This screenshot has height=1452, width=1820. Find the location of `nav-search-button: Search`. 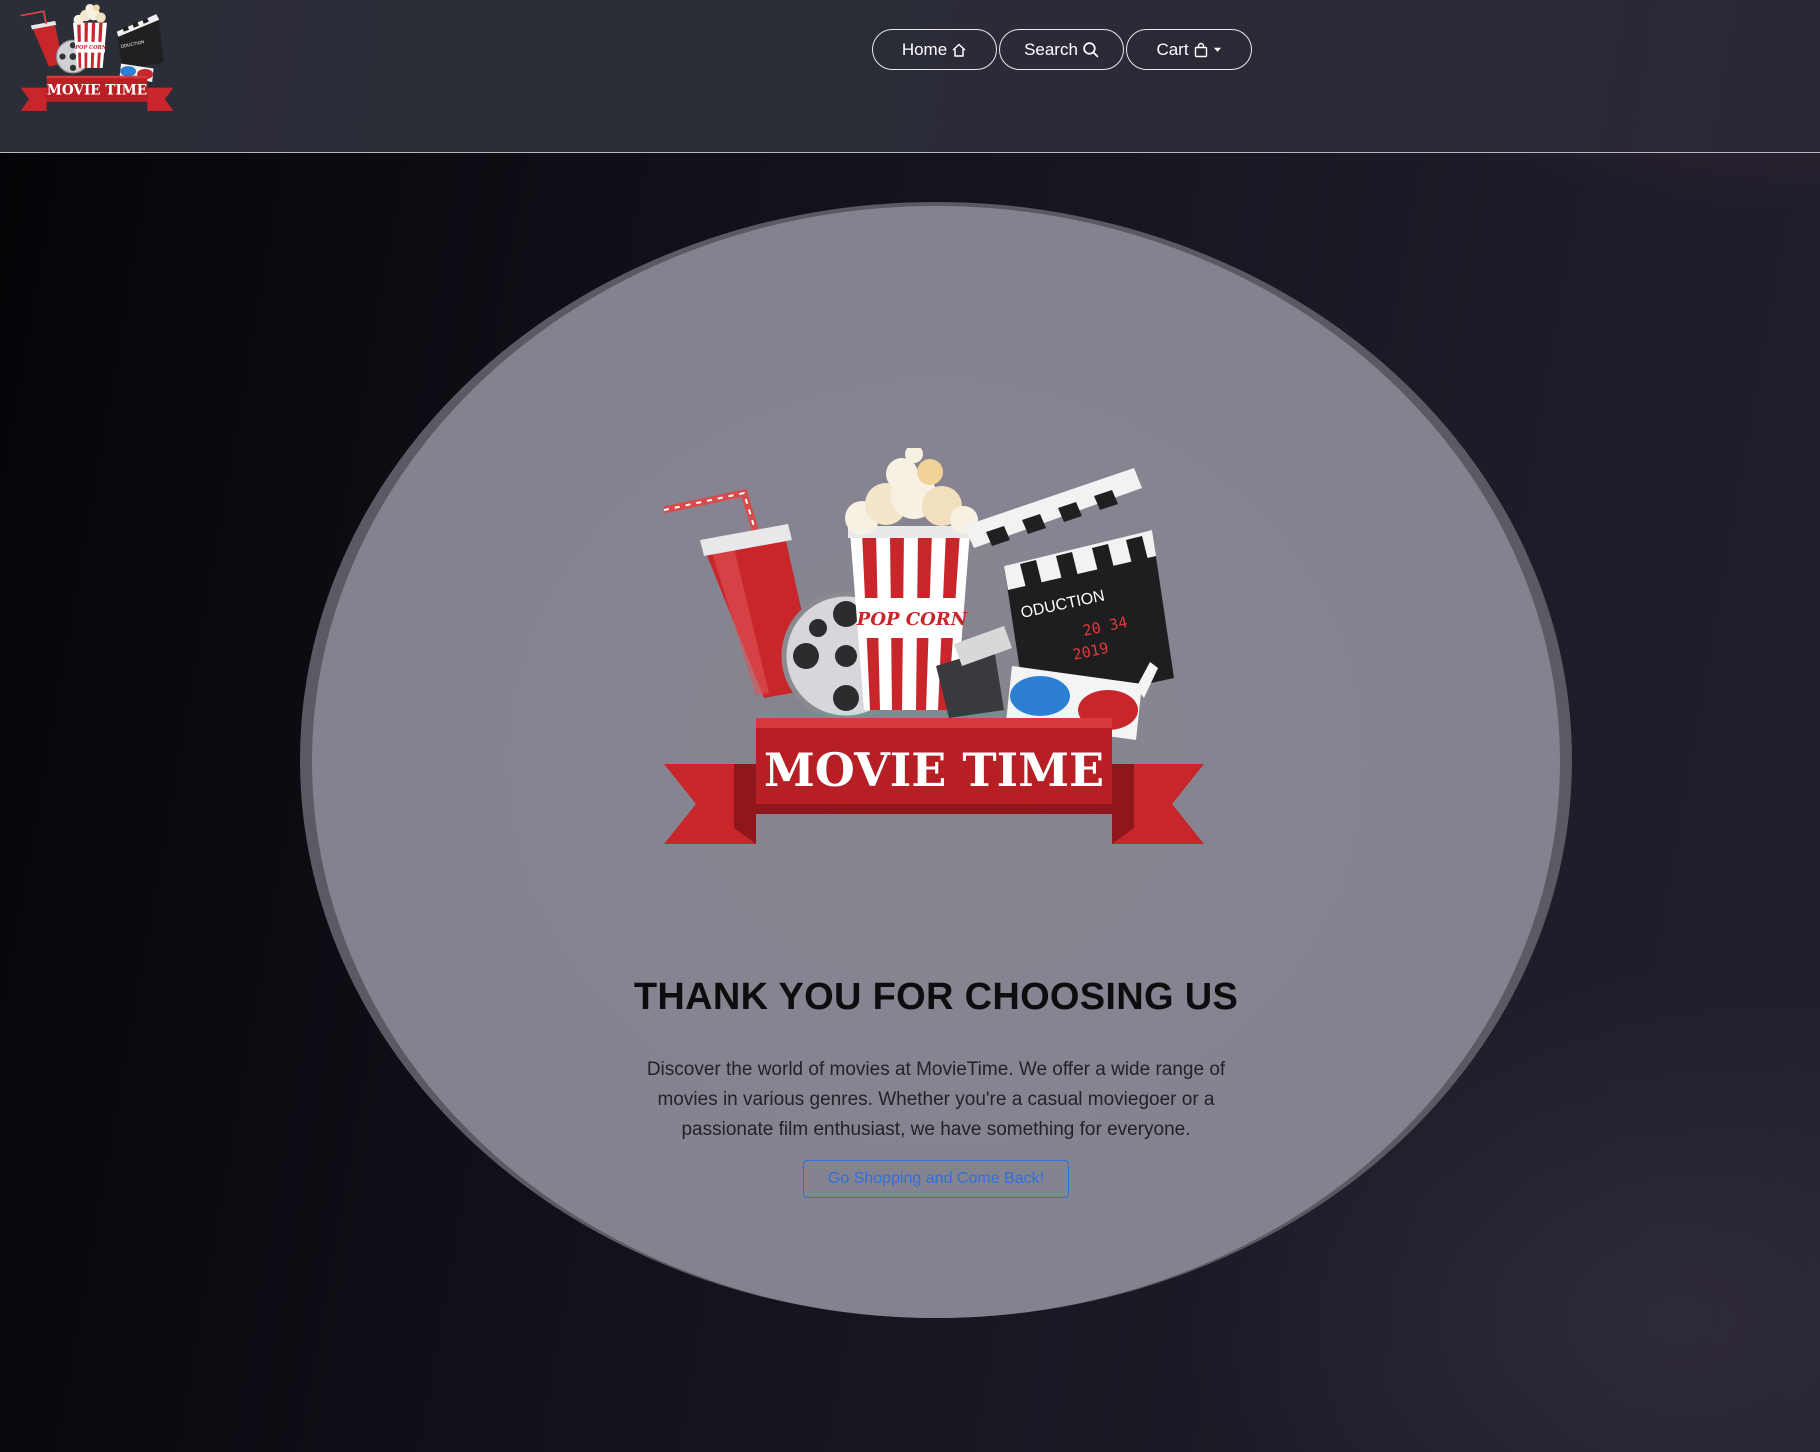

nav-search-button: Search is located at coordinates (1061, 49).